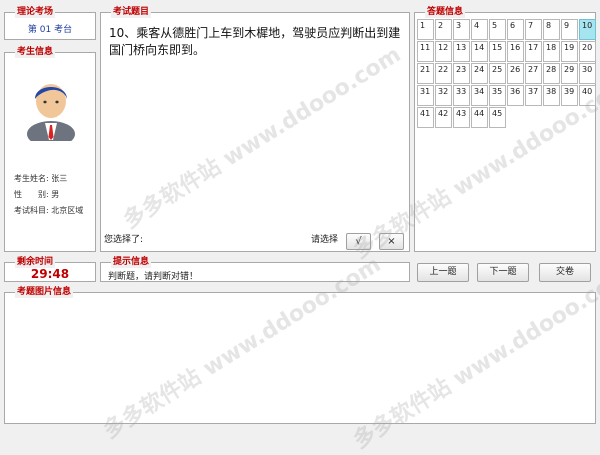 The width and height of the screenshot is (600, 455). I want to click on answer-cell: 29, so click(569, 73).